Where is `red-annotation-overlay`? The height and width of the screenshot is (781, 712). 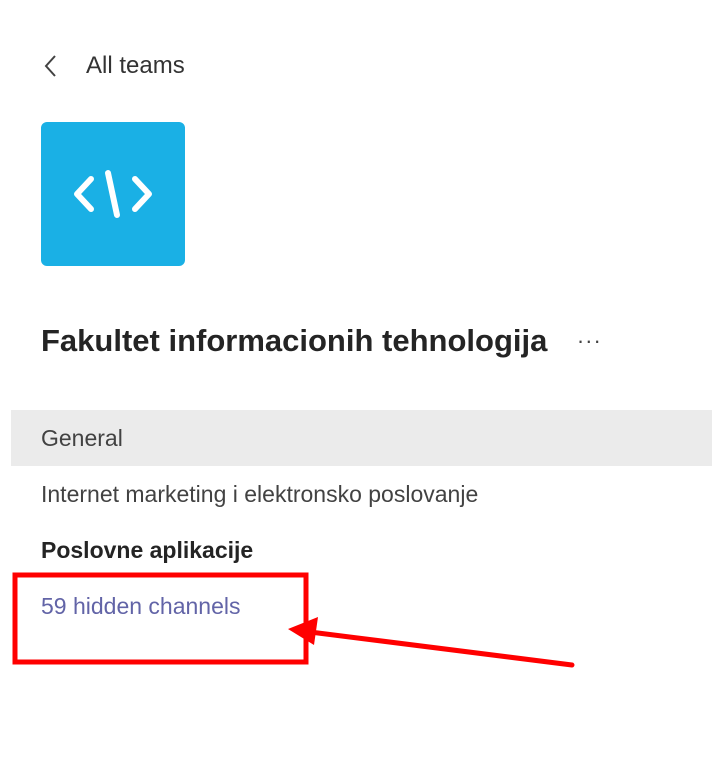 red-annotation-overlay is located at coordinates (293, 620).